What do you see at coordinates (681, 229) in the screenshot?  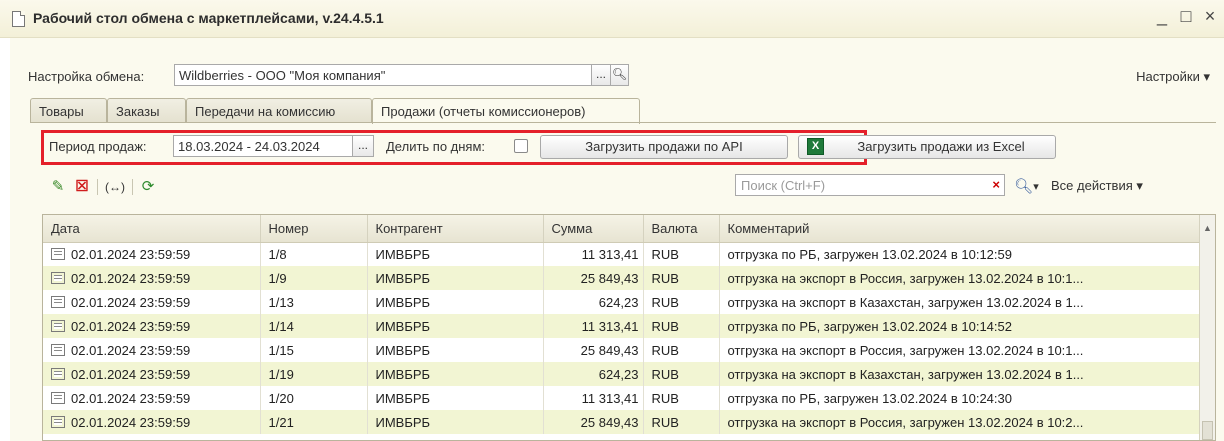 I see `column-currency: Валюта` at bounding box center [681, 229].